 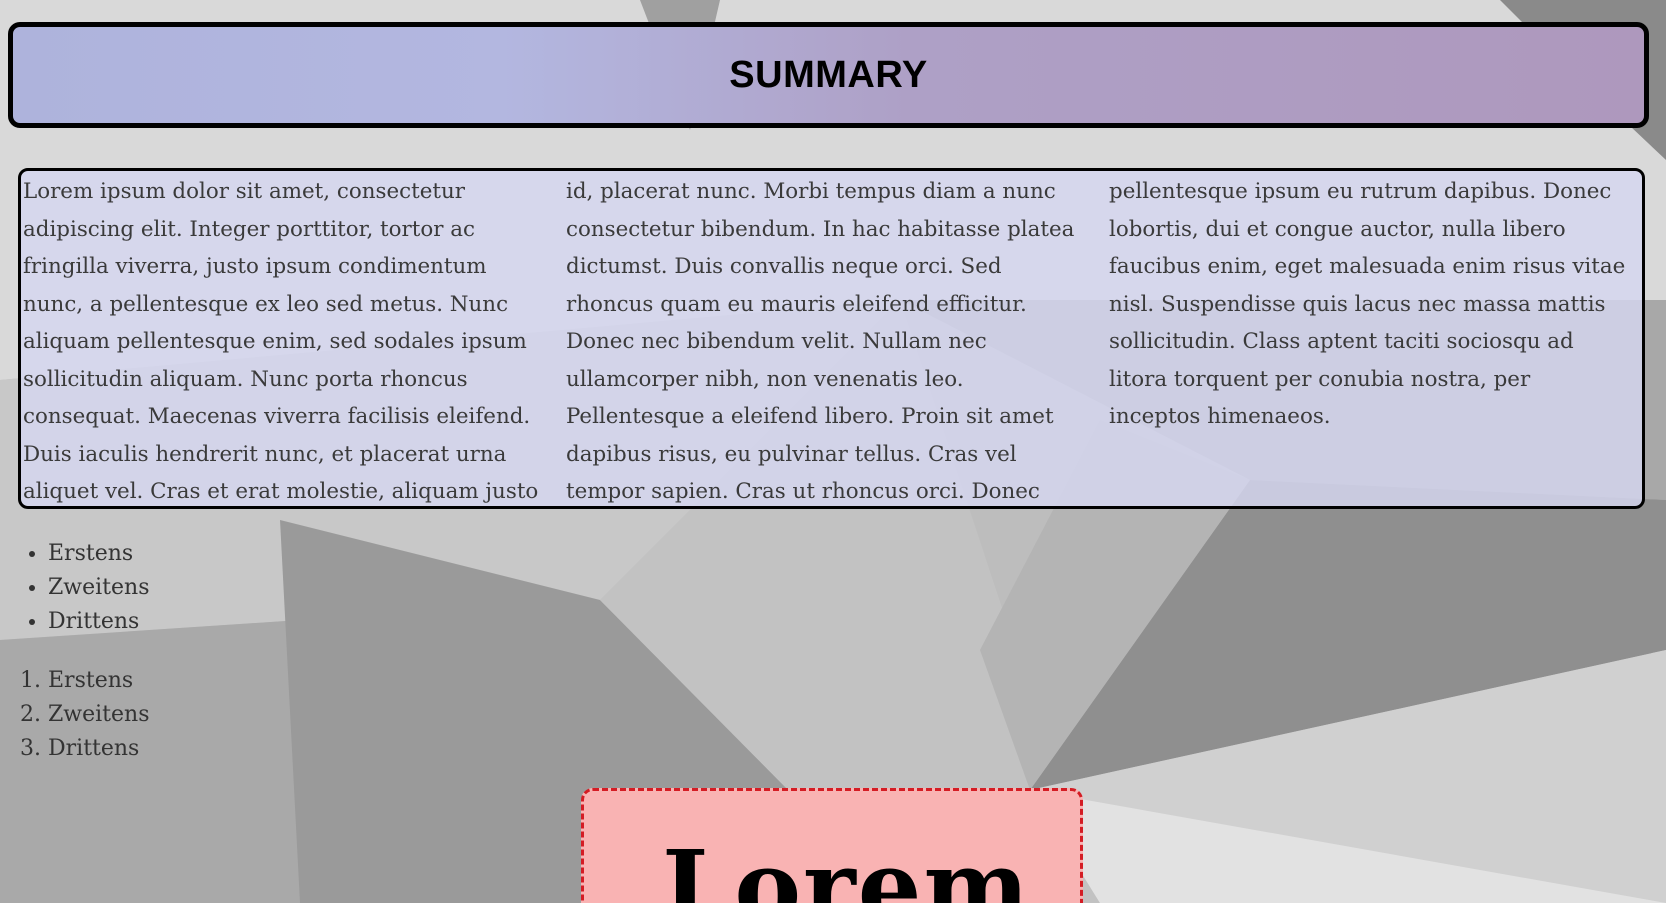 I want to click on ordered-list: Erstens Zweitens Drittens, so click(x=75, y=715).